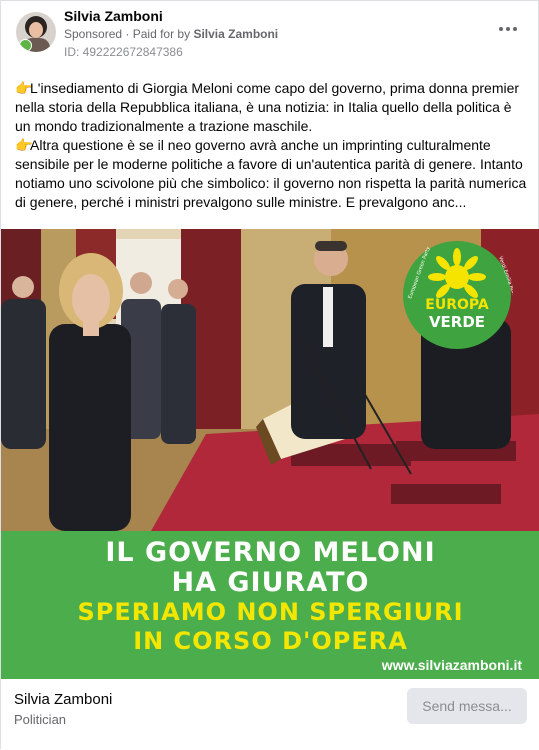 This screenshot has height=750, width=539. Describe the element at coordinates (123, 52) in the screenshot. I see `library-id: ID: 492222672847386` at that location.